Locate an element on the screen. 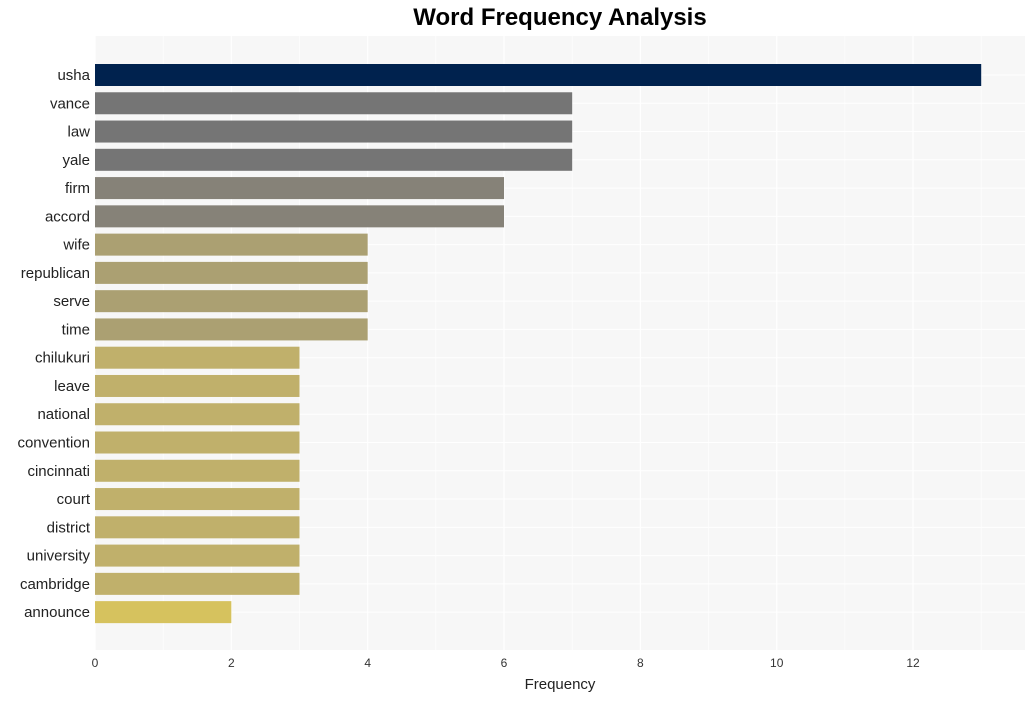 Image resolution: width=1035 pixels, height=701 pixels. bar-serve is located at coordinates (231, 301).